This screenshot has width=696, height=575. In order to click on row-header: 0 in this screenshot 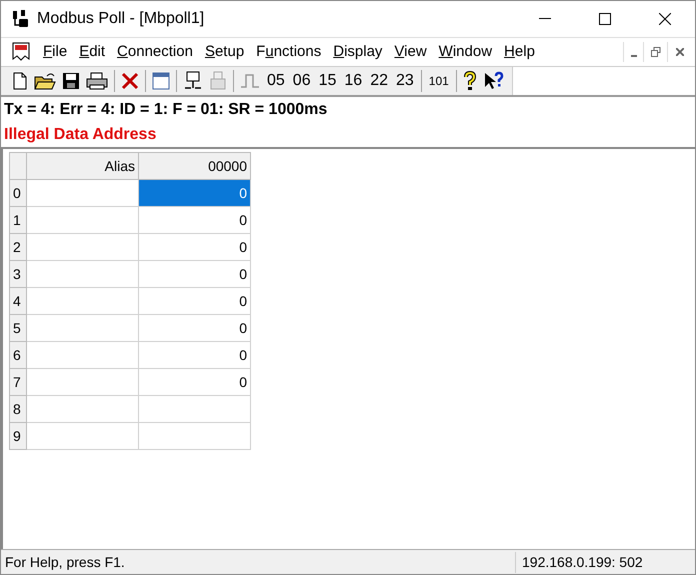, I will do `click(18, 193)`.